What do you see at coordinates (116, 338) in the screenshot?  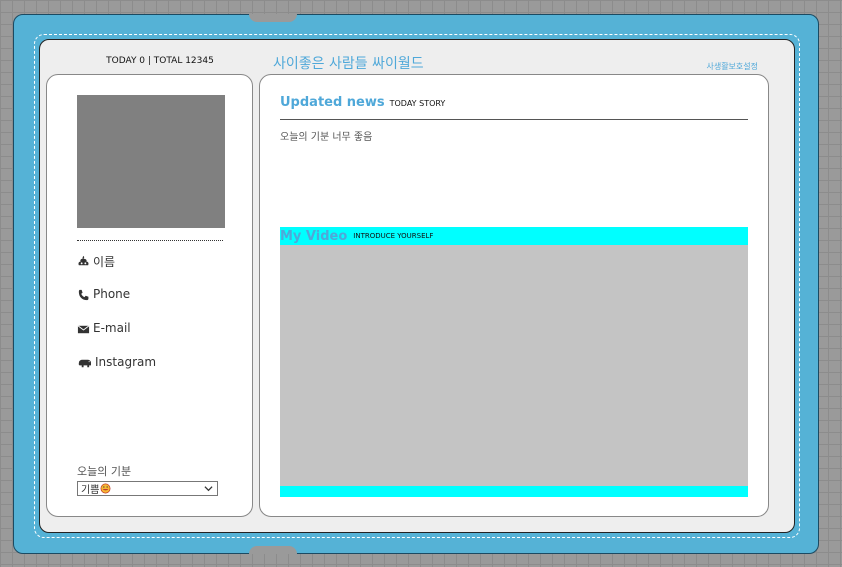 I see `profile-item-email: E-mail` at bounding box center [116, 338].